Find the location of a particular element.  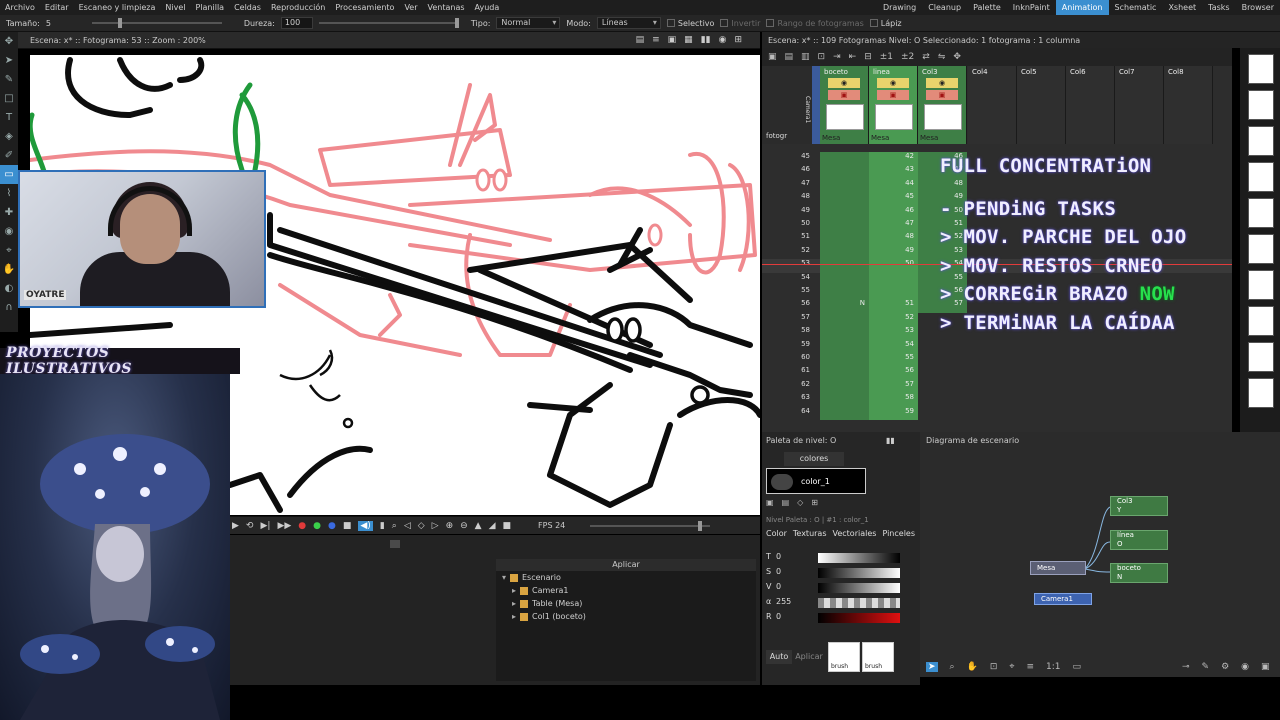

type-tool-icon: T is located at coordinates (9, 117).